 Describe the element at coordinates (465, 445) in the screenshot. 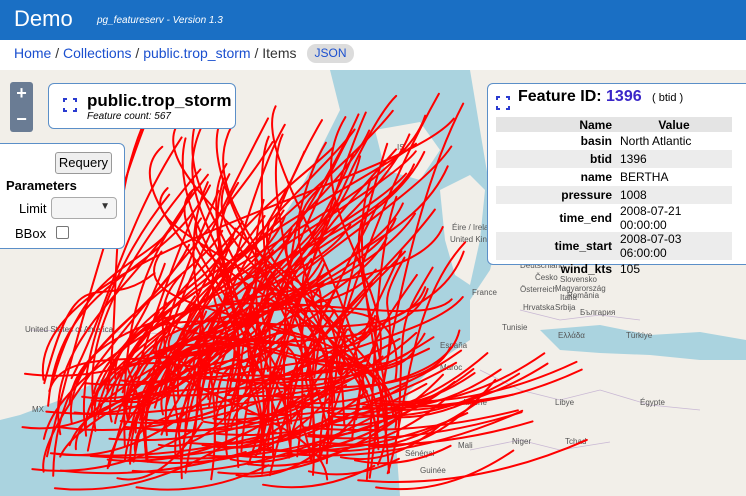

I see `map-label: Mali` at that location.